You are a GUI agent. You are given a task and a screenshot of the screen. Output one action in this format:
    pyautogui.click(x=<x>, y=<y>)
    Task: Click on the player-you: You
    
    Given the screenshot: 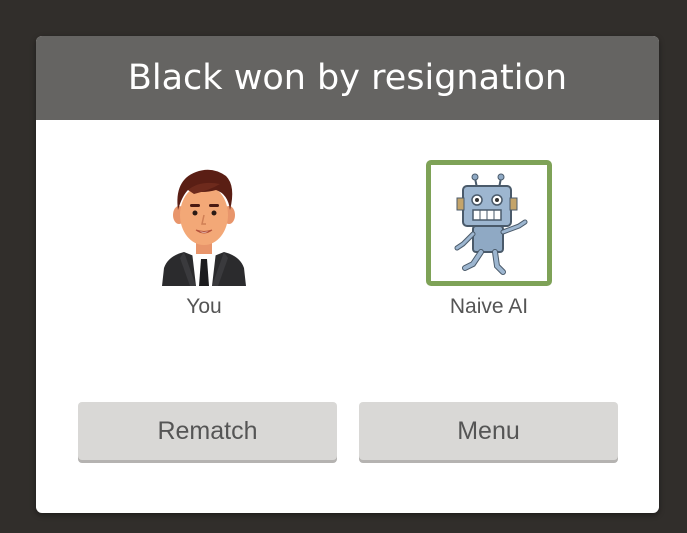 What is the action you would take?
    pyautogui.click(x=204, y=239)
    